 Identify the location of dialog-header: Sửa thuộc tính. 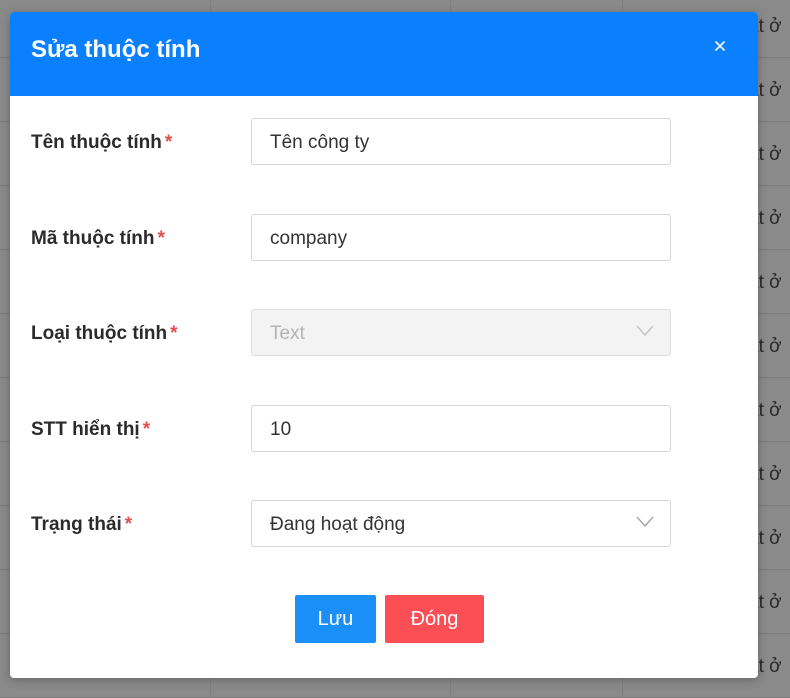
(384, 54).